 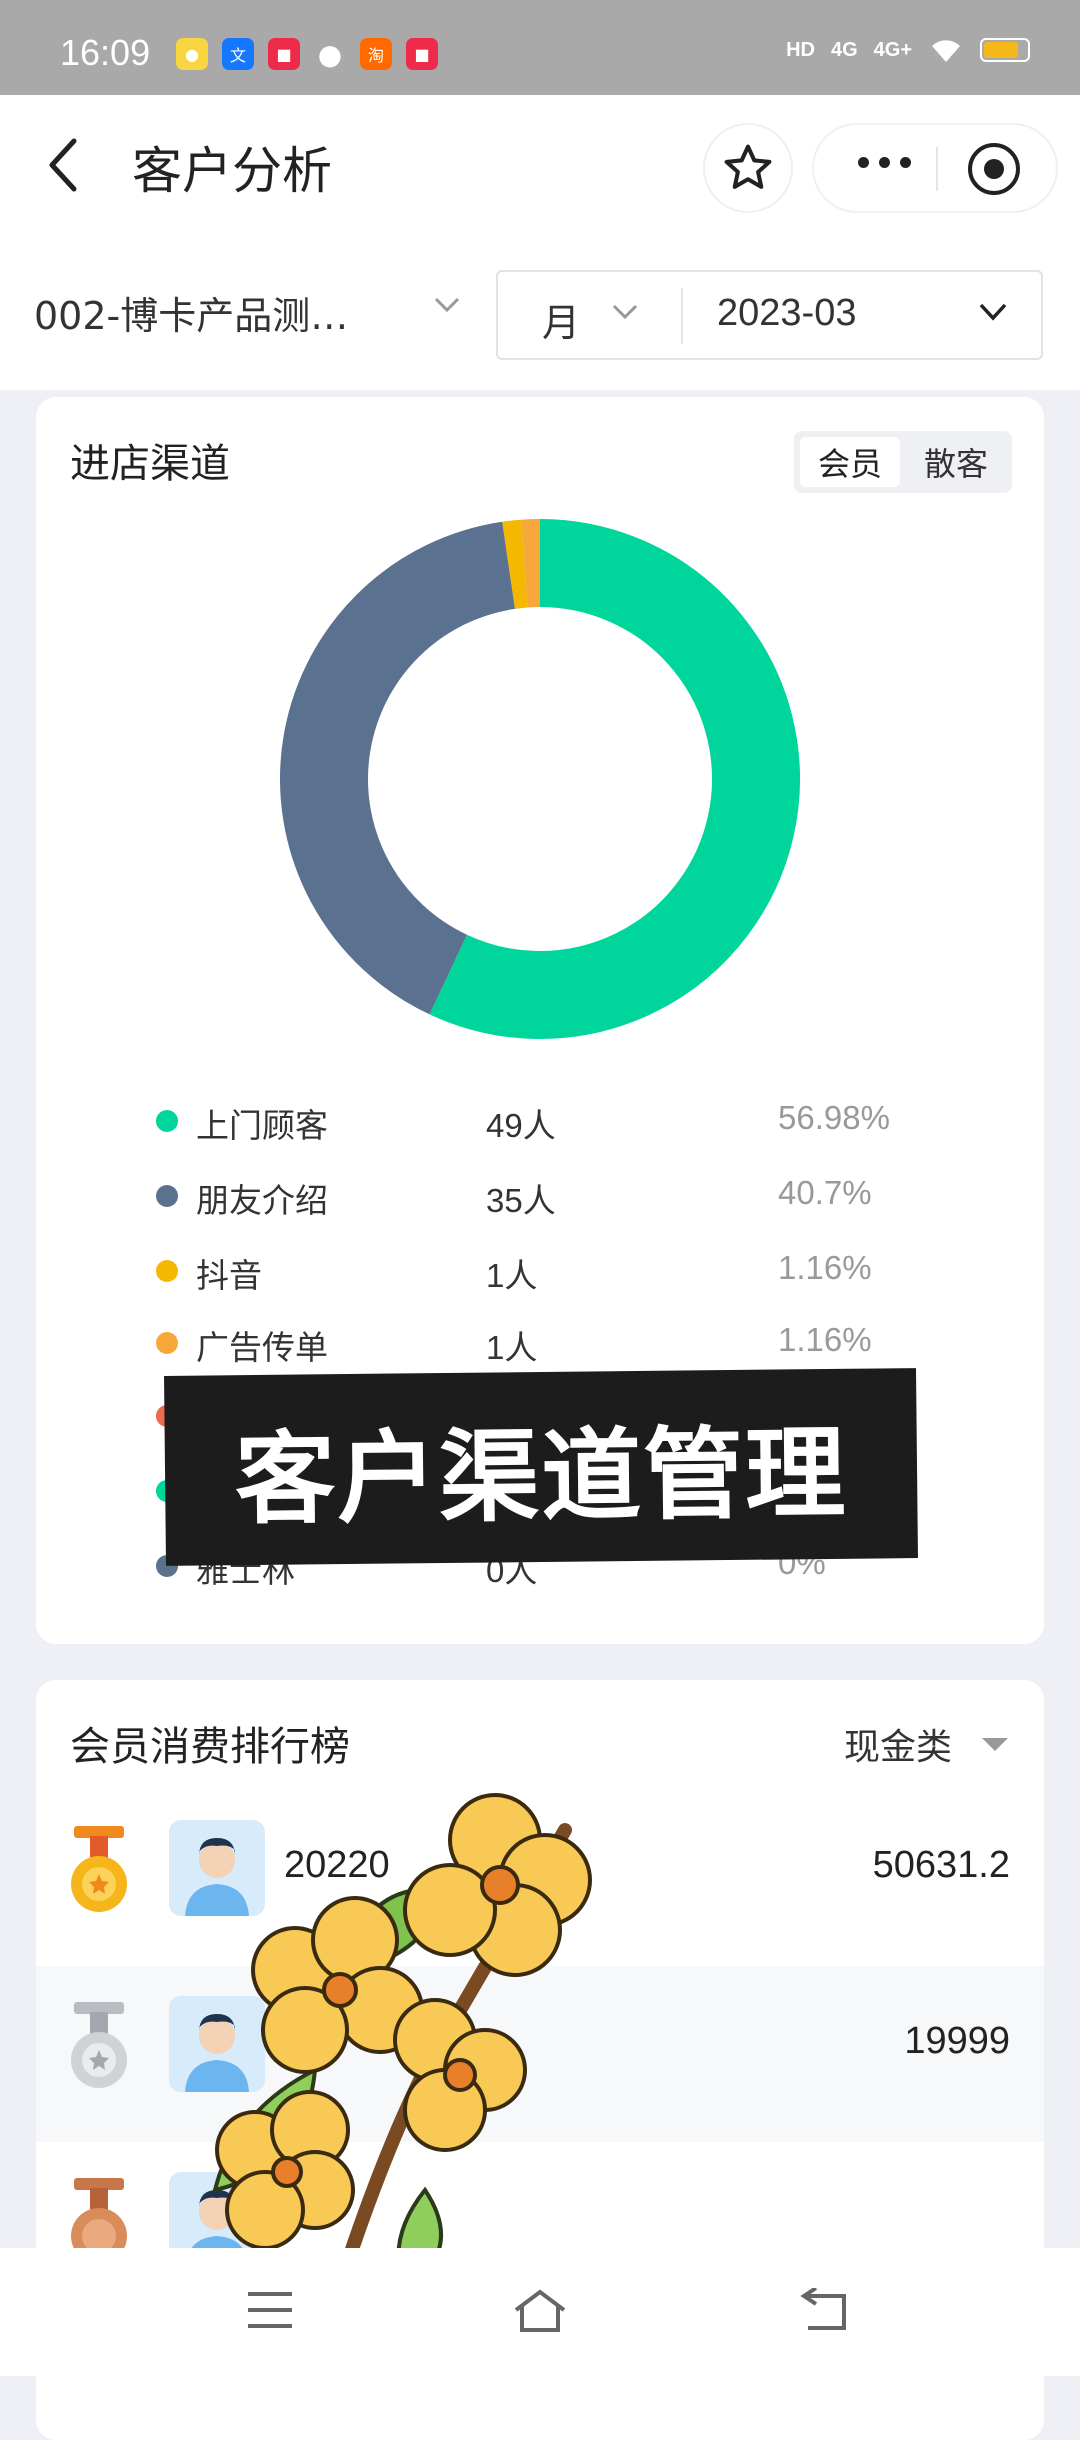 I want to click on signal-4g-icon: 4G, so click(x=844, y=49).